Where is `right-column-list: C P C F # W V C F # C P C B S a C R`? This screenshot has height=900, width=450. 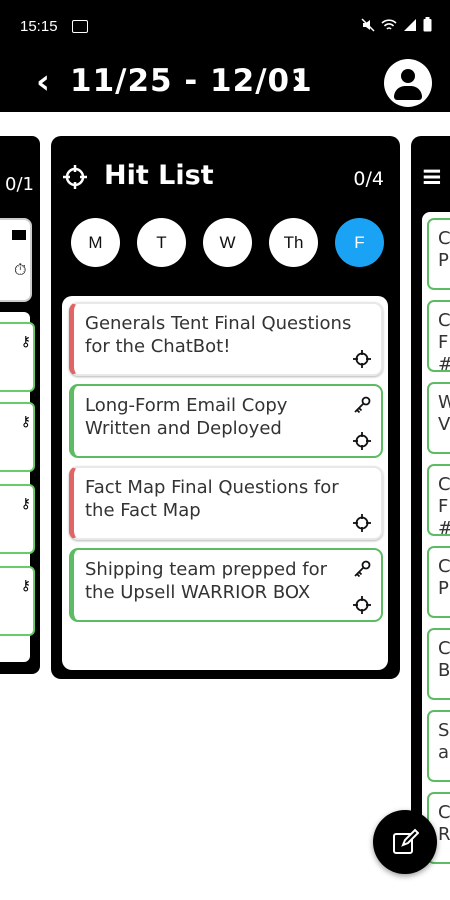
right-column-list: C P C F # W V C F # C P C B S a C R is located at coordinates (436, 538).